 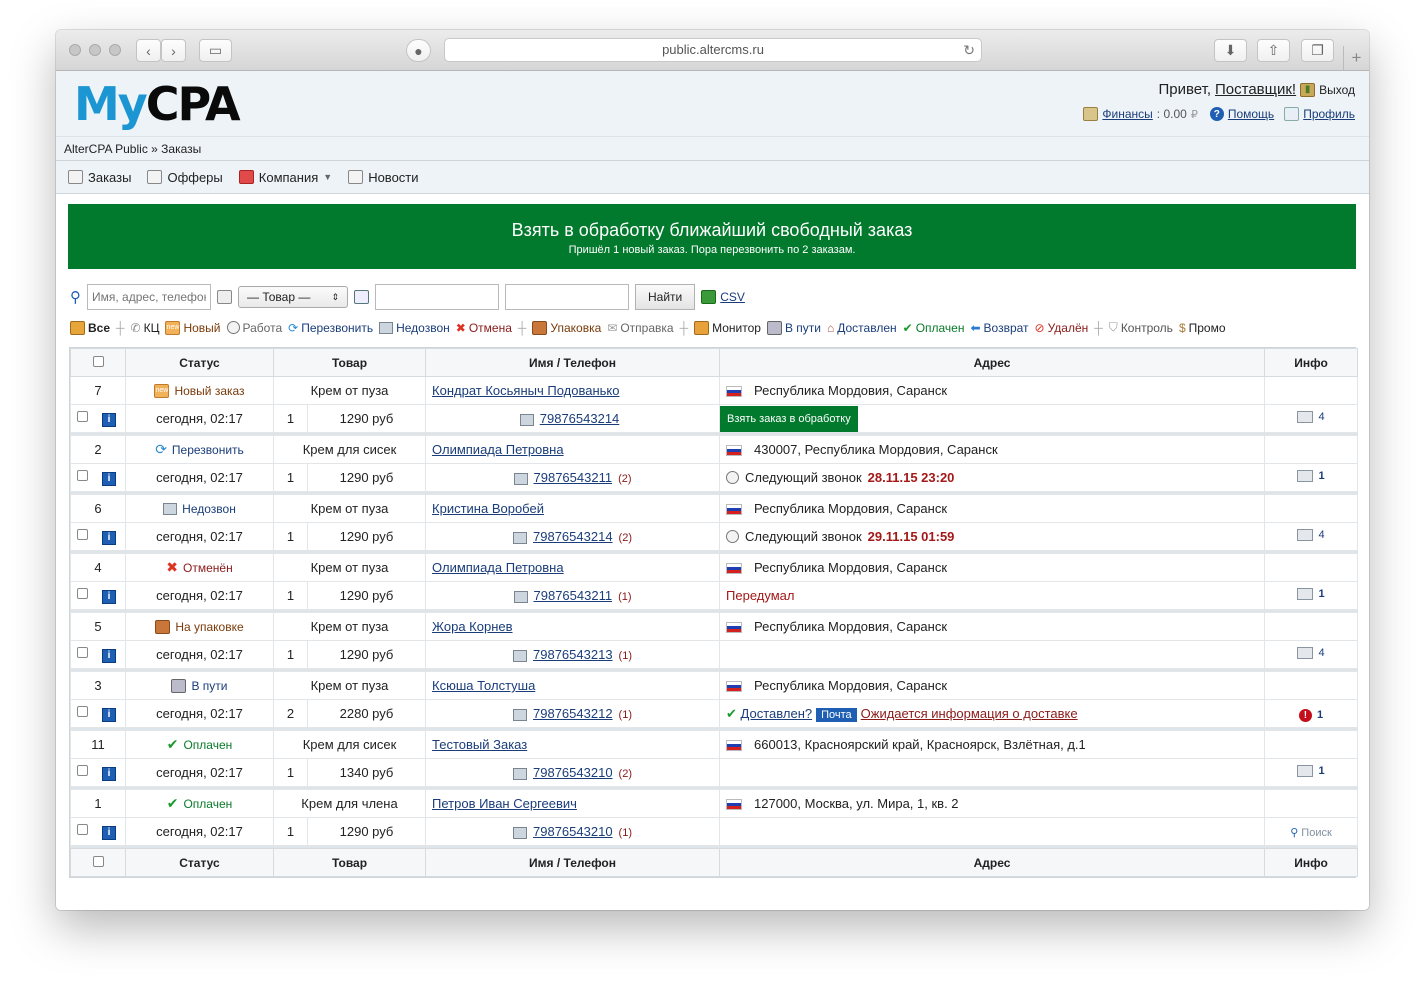 I want to click on reload-icon: ↻, so click(x=969, y=50).